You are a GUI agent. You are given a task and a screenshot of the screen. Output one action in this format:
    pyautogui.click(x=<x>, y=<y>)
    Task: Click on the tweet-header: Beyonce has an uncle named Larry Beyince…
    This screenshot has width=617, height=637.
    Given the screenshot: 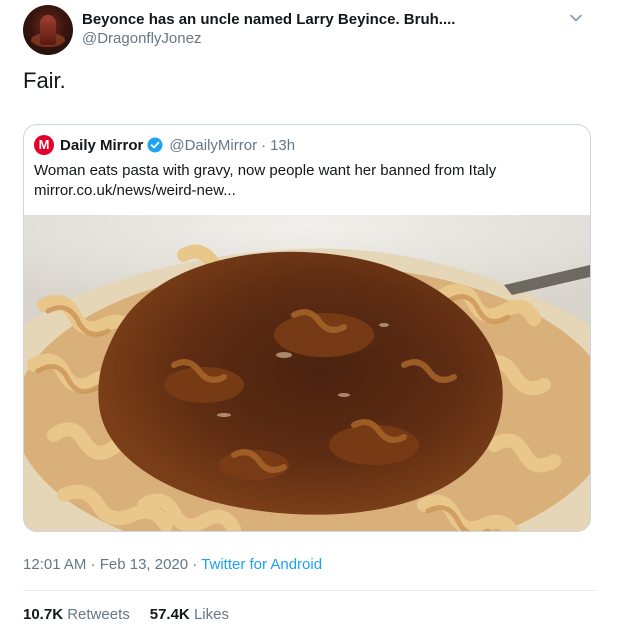 What is the action you would take?
    pyautogui.click(x=310, y=30)
    